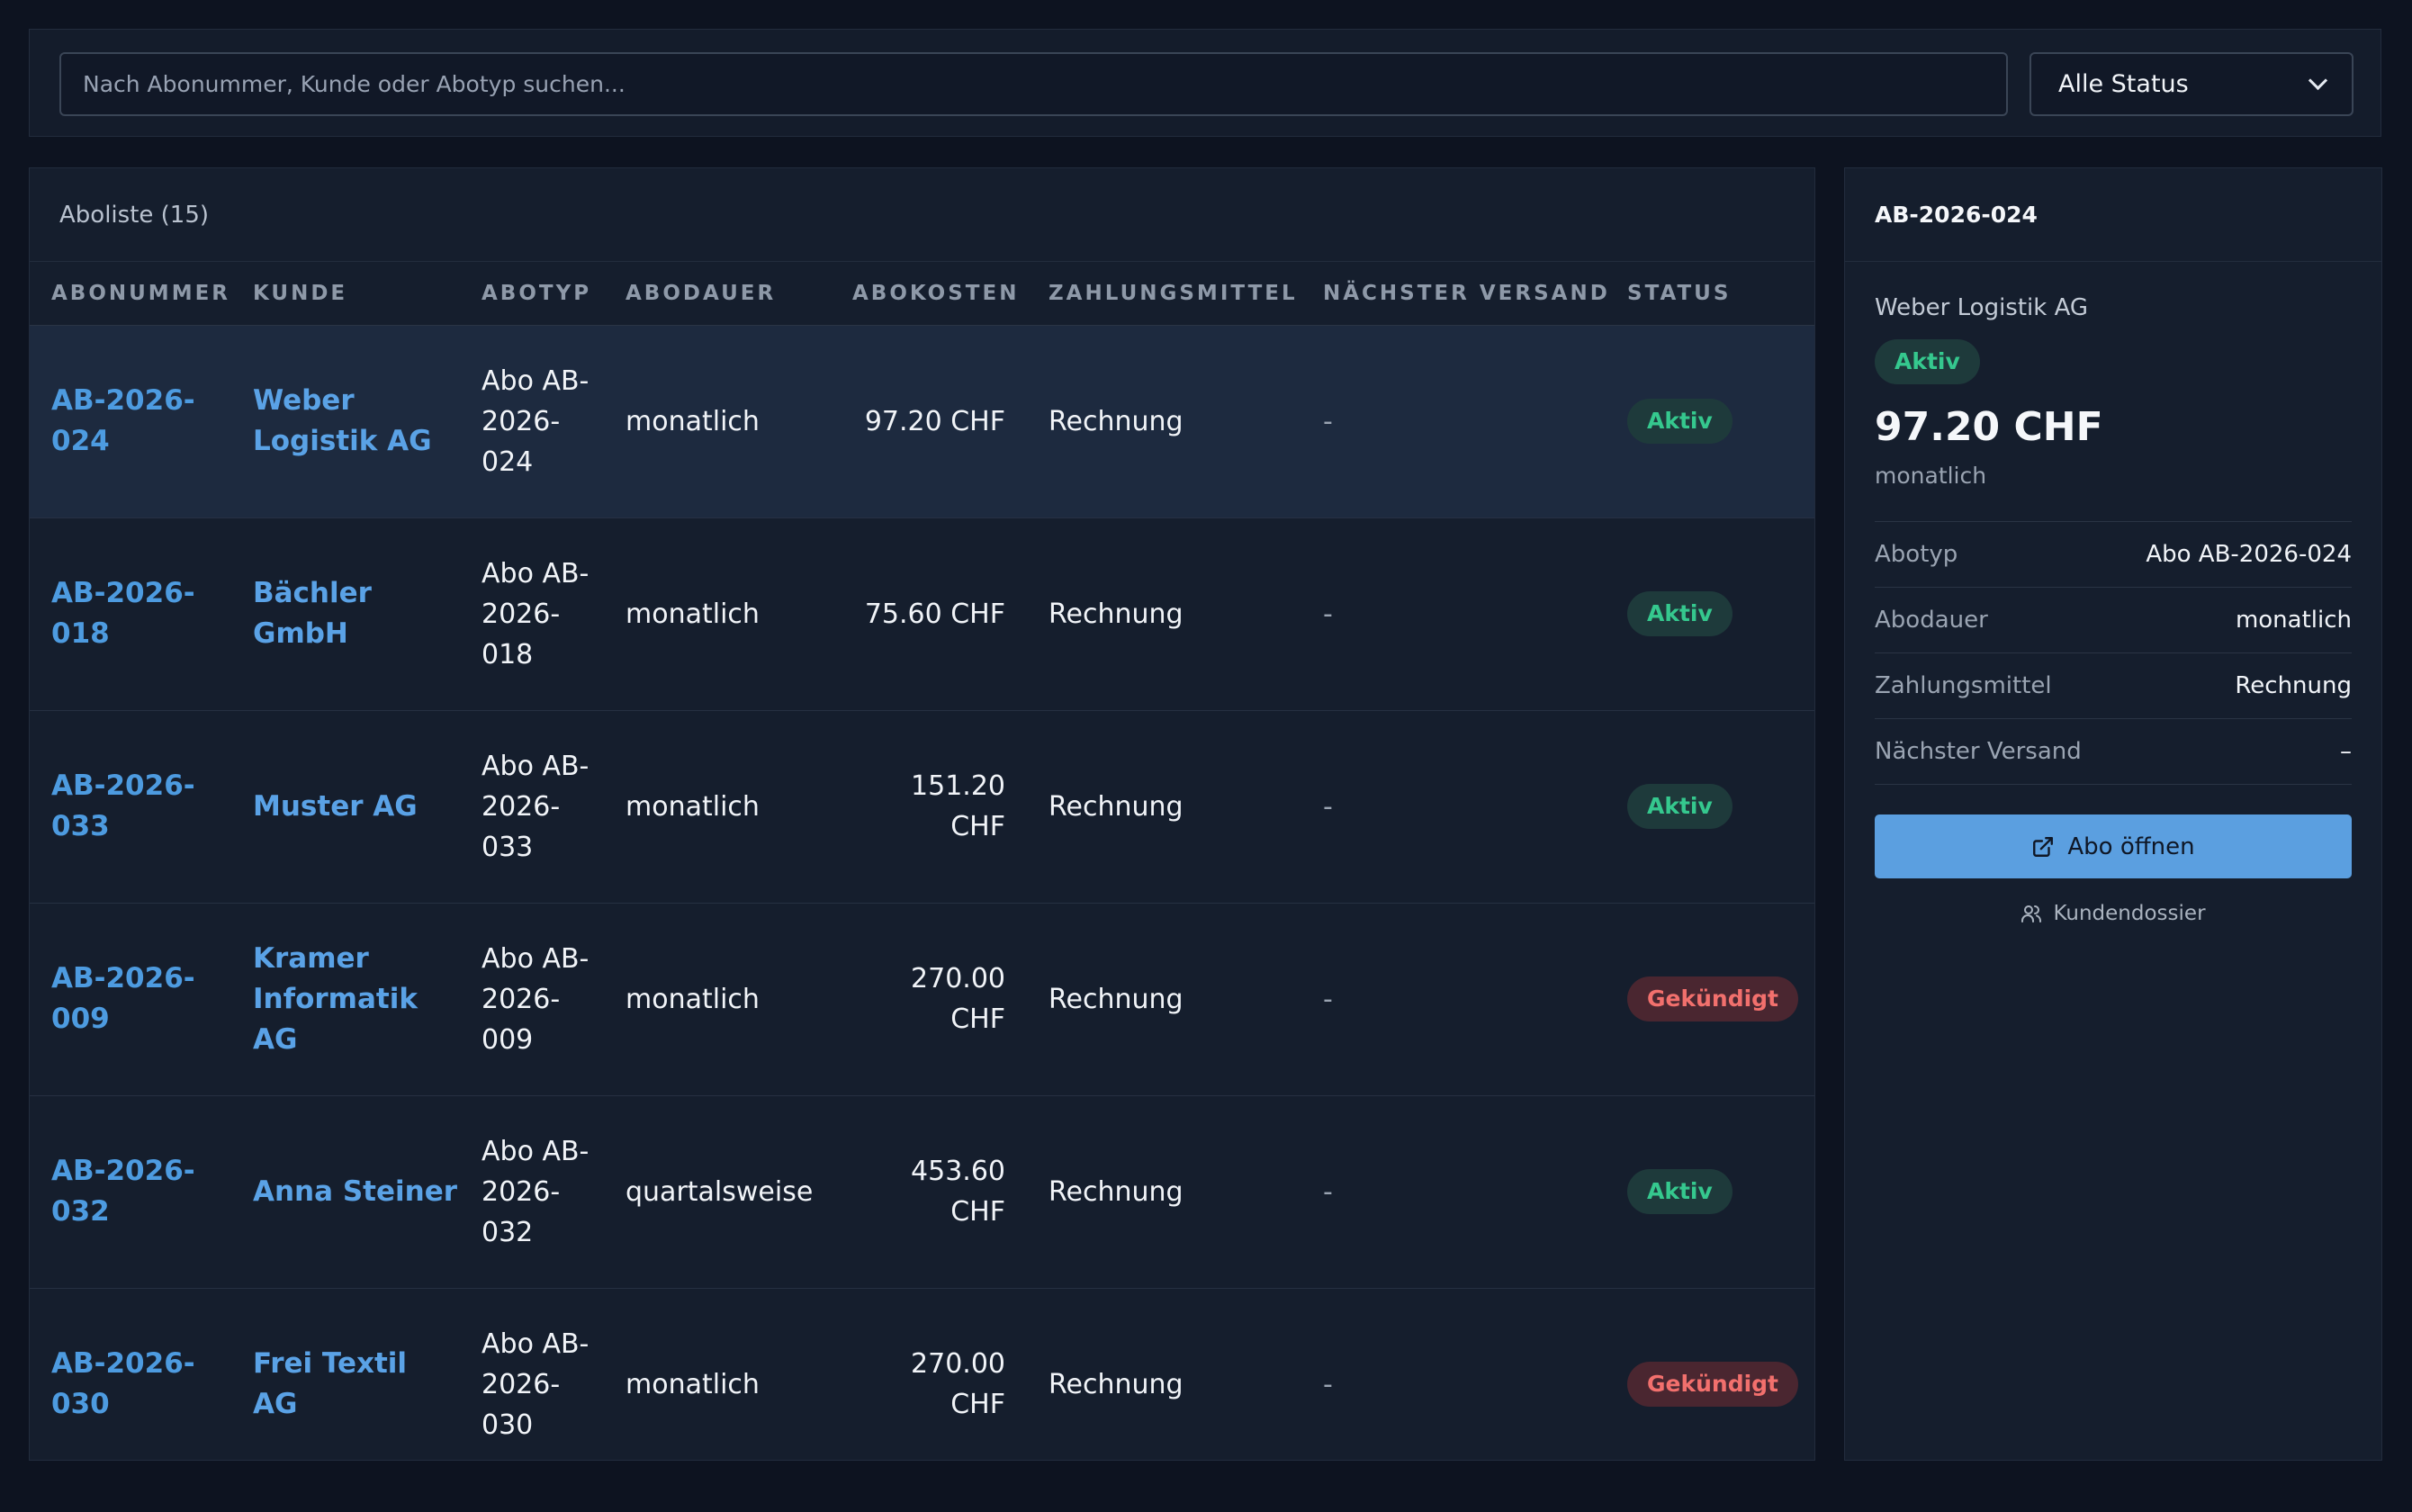 Image resolution: width=2412 pixels, height=1512 pixels. Describe the element at coordinates (532, 294) in the screenshot. I see `col-abotyp: ABOTYP` at that location.